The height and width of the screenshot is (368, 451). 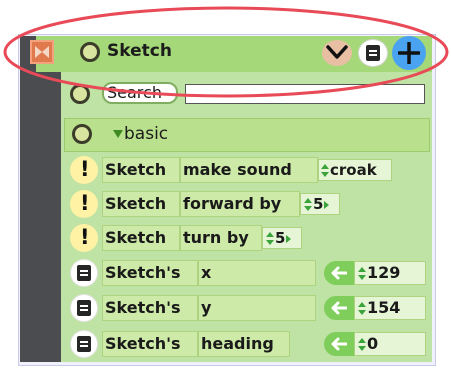 What do you see at coordinates (118, 134) in the screenshot?
I see `disclosure-triangle-icon` at bounding box center [118, 134].